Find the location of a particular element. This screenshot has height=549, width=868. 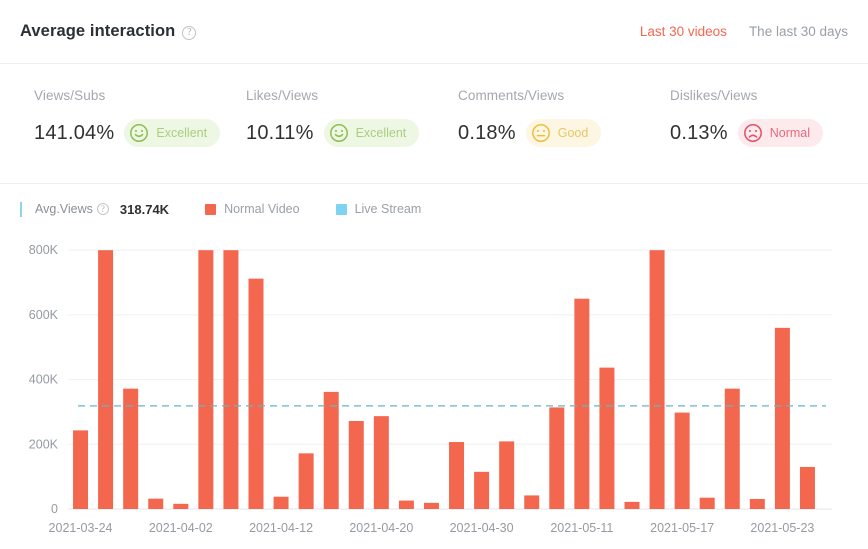

status-badge-label: Good is located at coordinates (573, 133).